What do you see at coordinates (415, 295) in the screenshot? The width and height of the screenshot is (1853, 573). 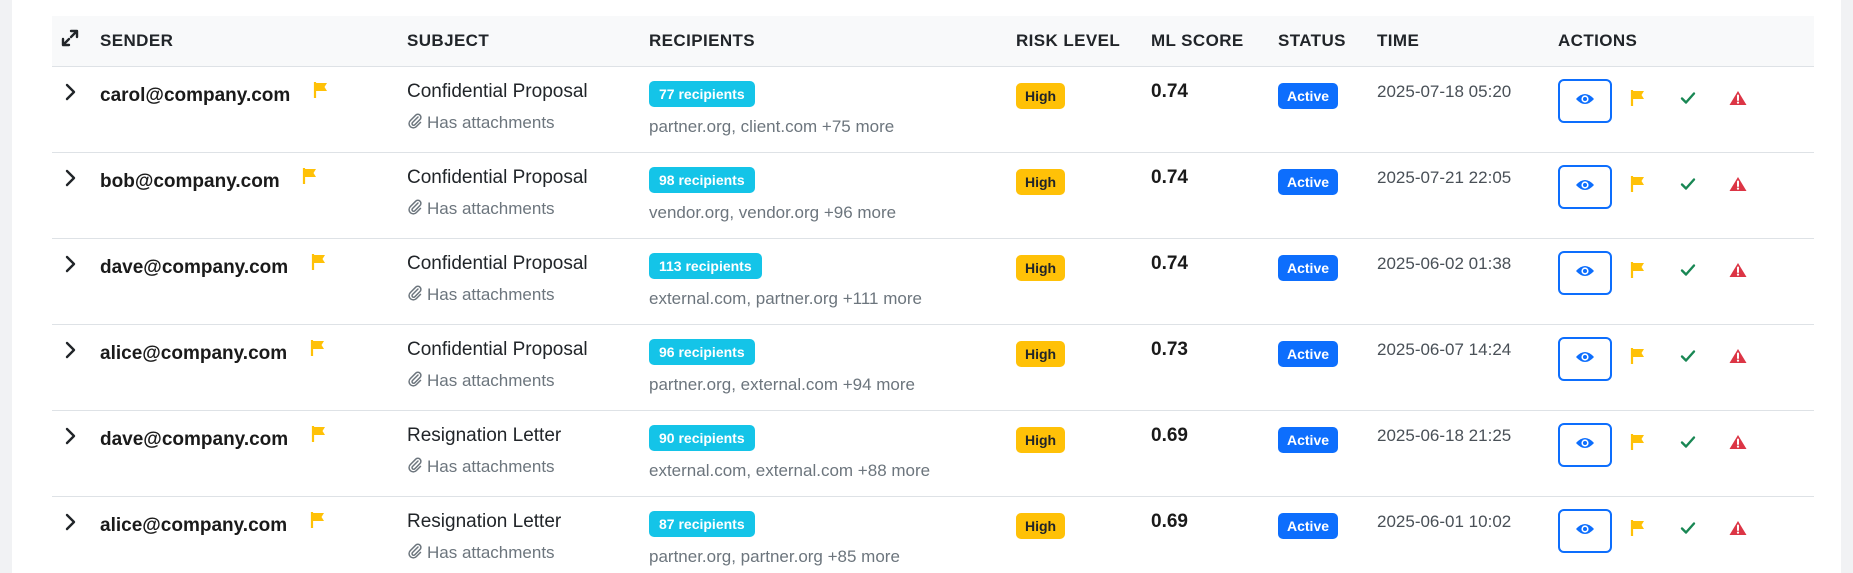 I see `paperclip-icon` at bounding box center [415, 295].